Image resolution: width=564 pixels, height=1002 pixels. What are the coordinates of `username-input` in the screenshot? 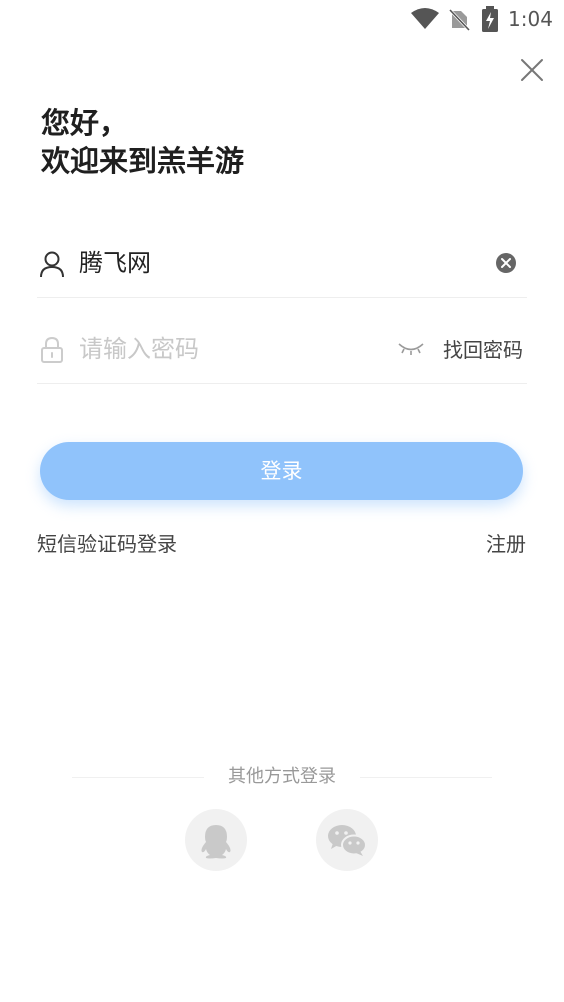 It's located at (229, 263).